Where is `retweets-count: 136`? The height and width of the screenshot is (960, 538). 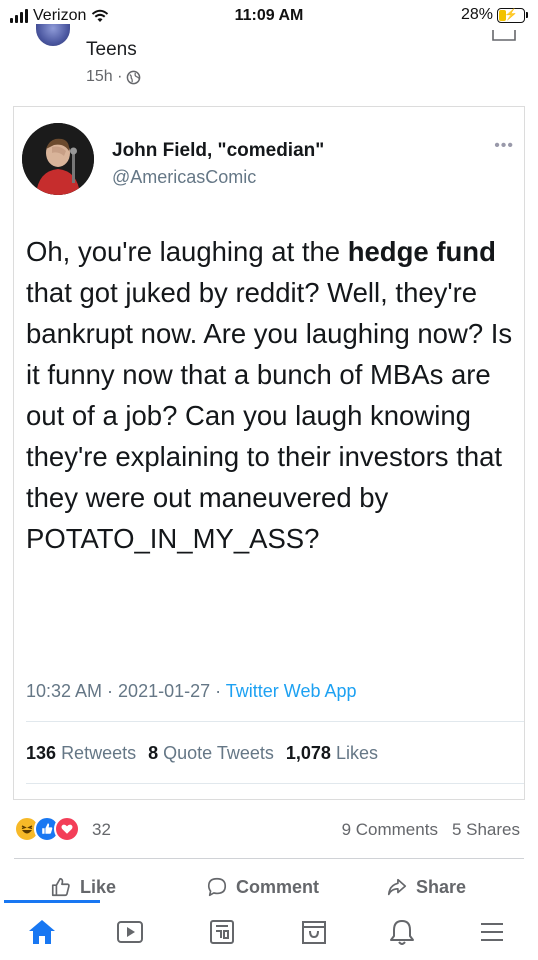 retweets-count: 136 is located at coordinates (41, 753).